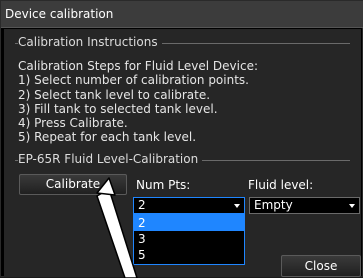 The image size is (363, 278). Describe the element at coordinates (117, 227) in the screenshot. I see `pointer-arrow-icon` at that location.